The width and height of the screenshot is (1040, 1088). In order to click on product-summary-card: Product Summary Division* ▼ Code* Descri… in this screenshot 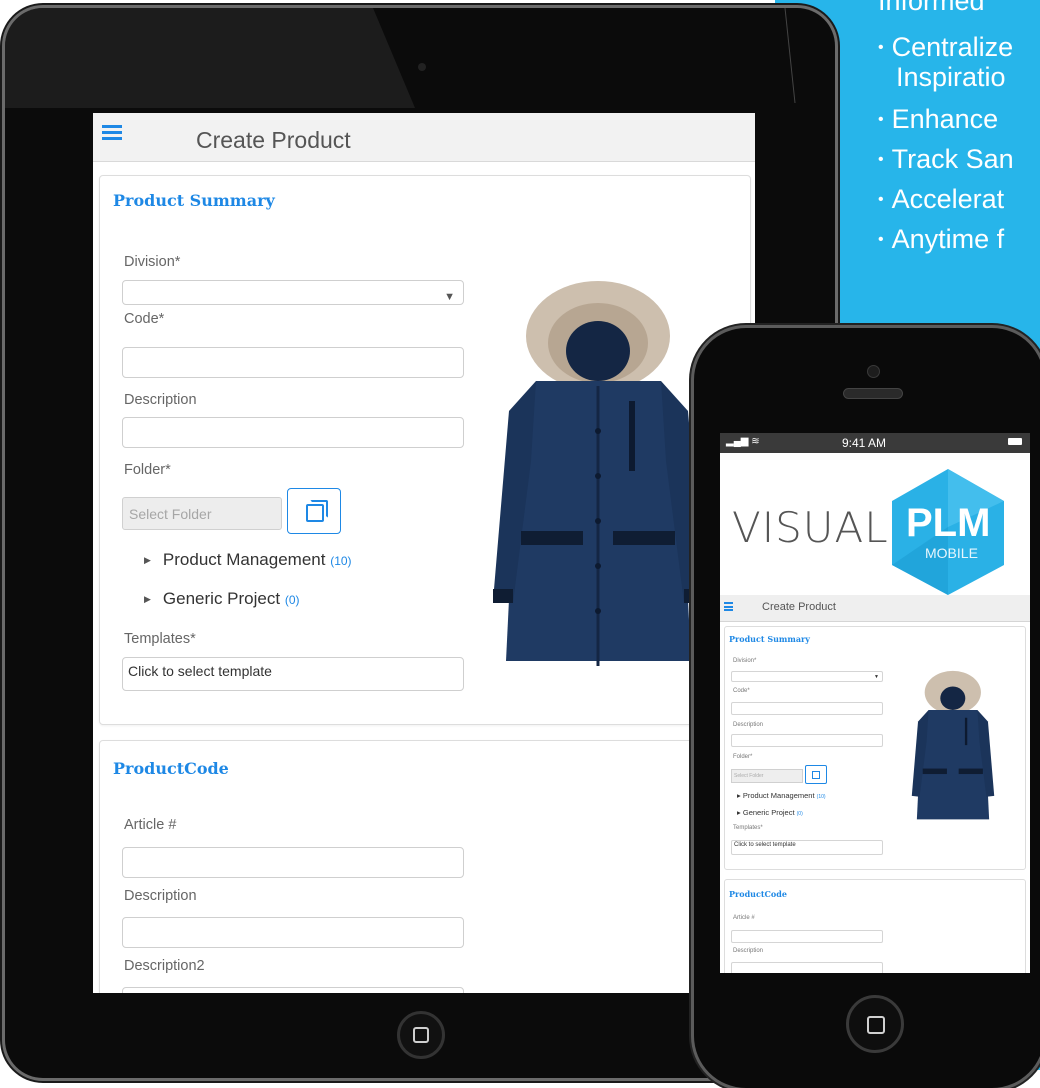, I will do `click(875, 748)`.